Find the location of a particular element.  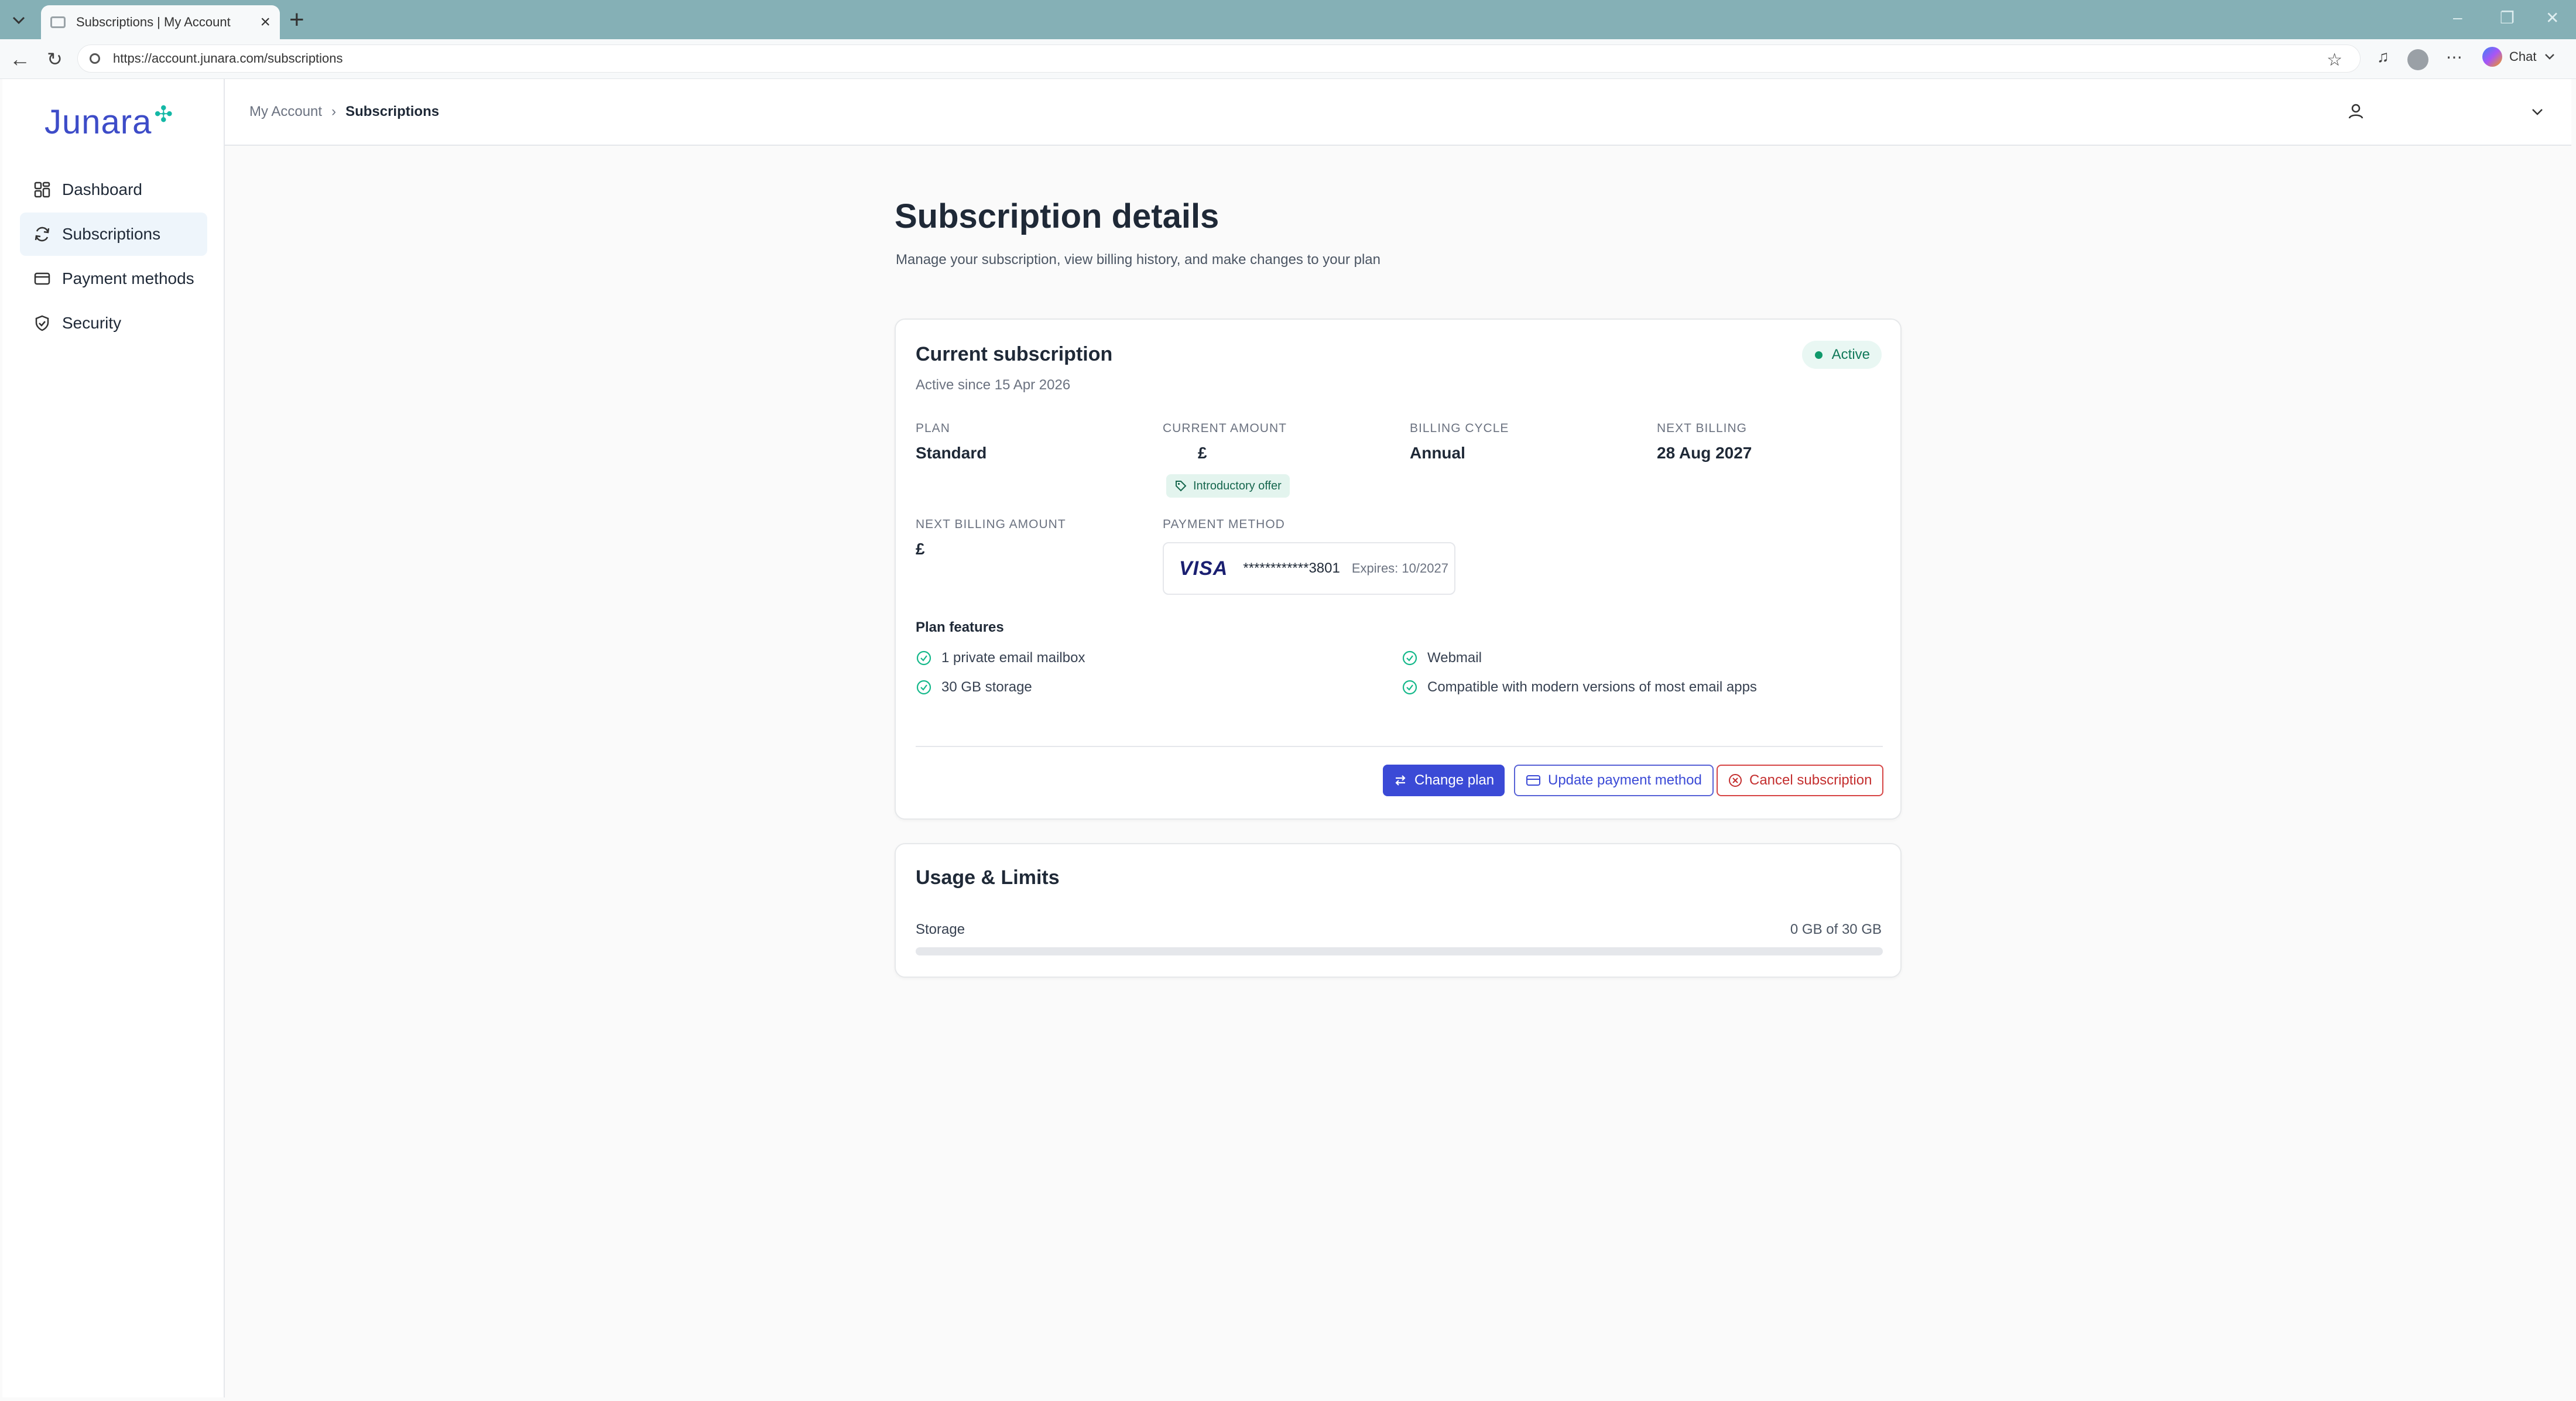

browser-tab: Subscriptions | My Account × is located at coordinates (160, 22).